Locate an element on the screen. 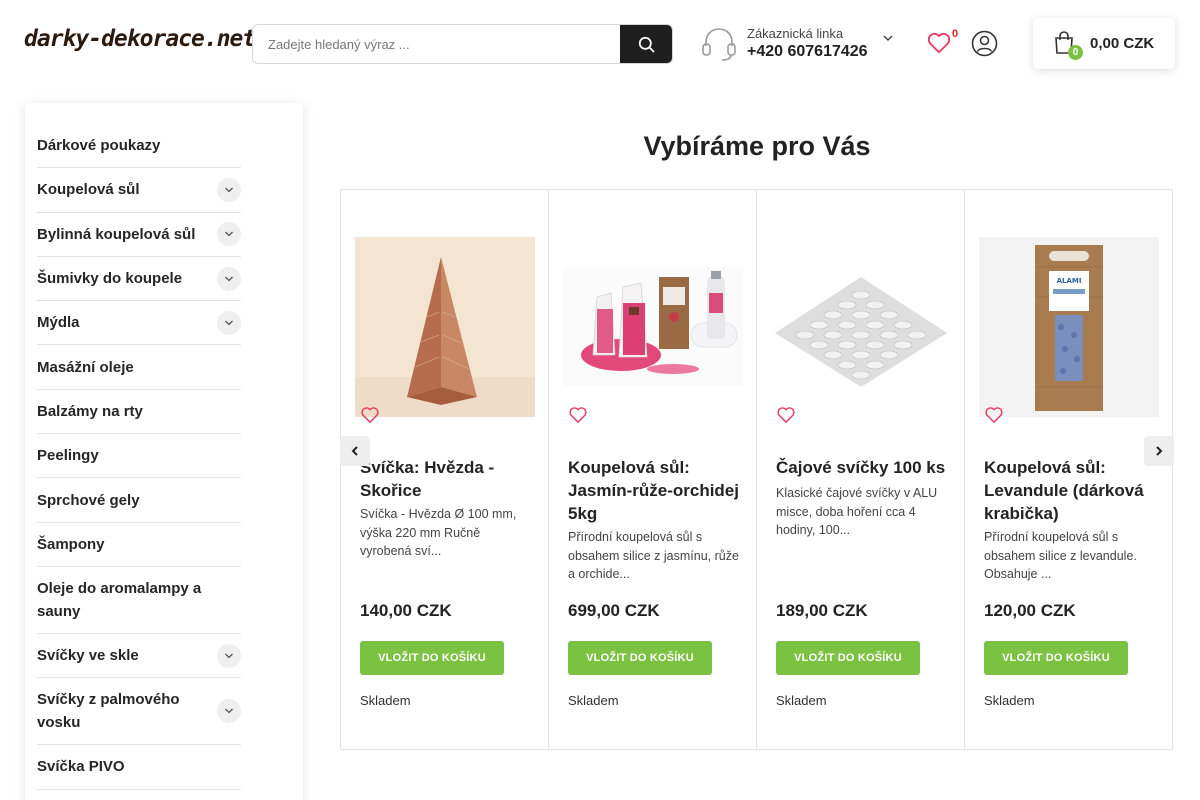 The height and width of the screenshot is (800, 1200). search-button is located at coordinates (646, 44).